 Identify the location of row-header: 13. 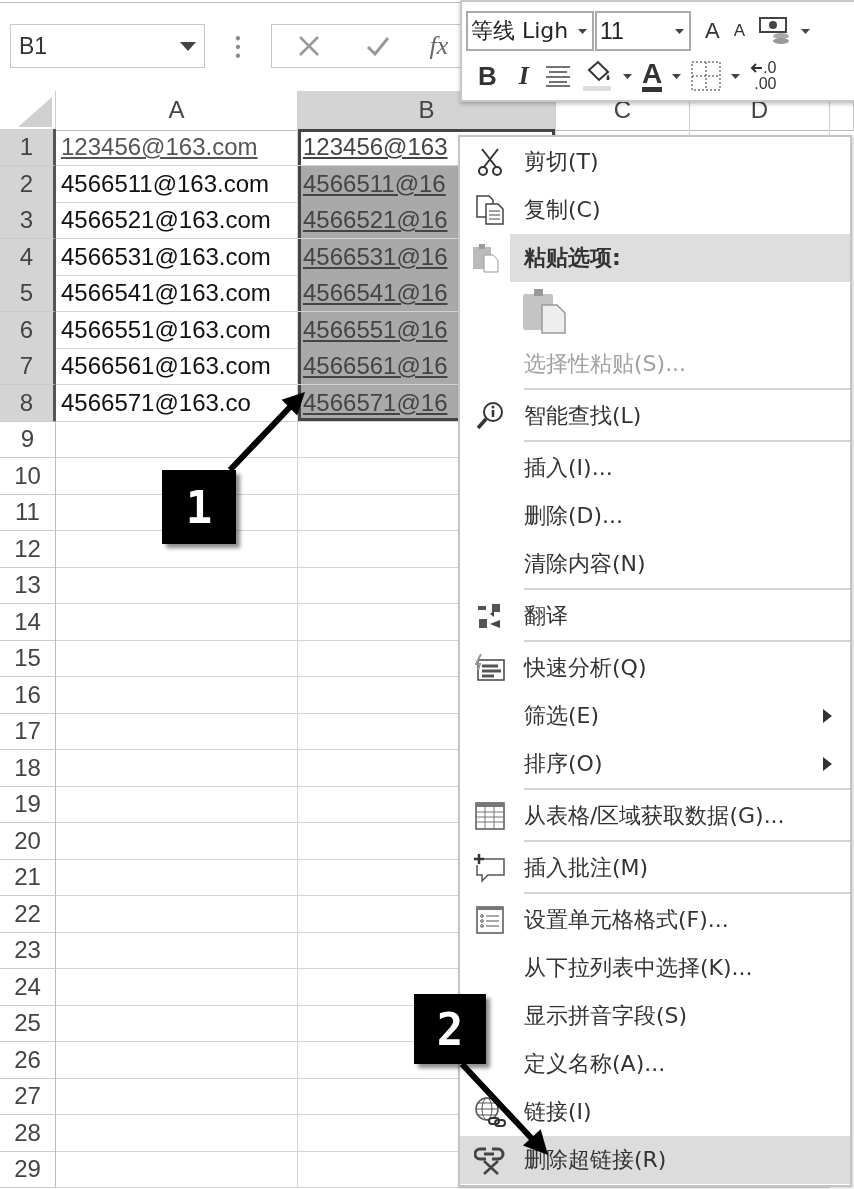
(28, 585).